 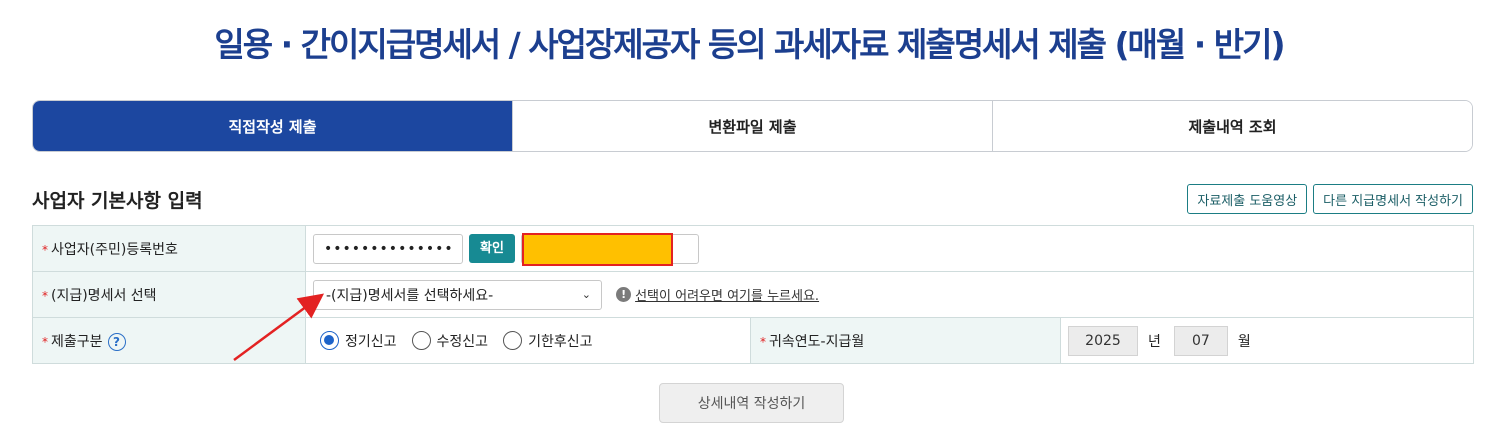 I want to click on business-name-field, so click(x=609, y=249).